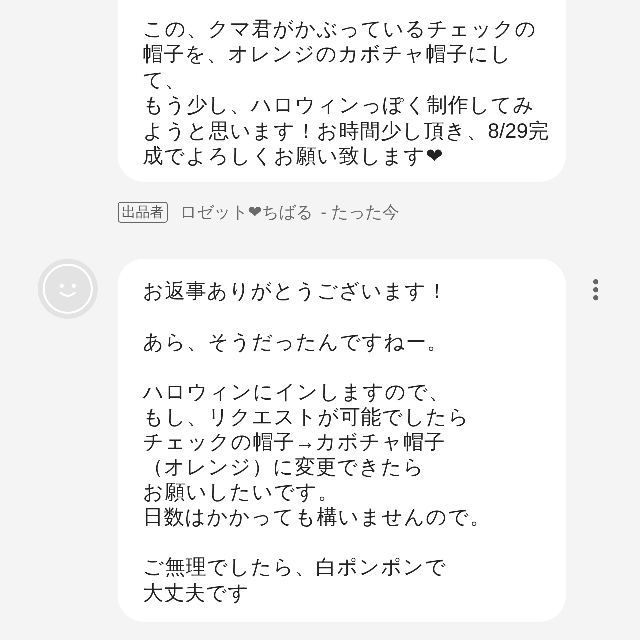  What do you see at coordinates (317, 517) in the screenshot?
I see `message-text: 日数はかかっても構いませんので。` at bounding box center [317, 517].